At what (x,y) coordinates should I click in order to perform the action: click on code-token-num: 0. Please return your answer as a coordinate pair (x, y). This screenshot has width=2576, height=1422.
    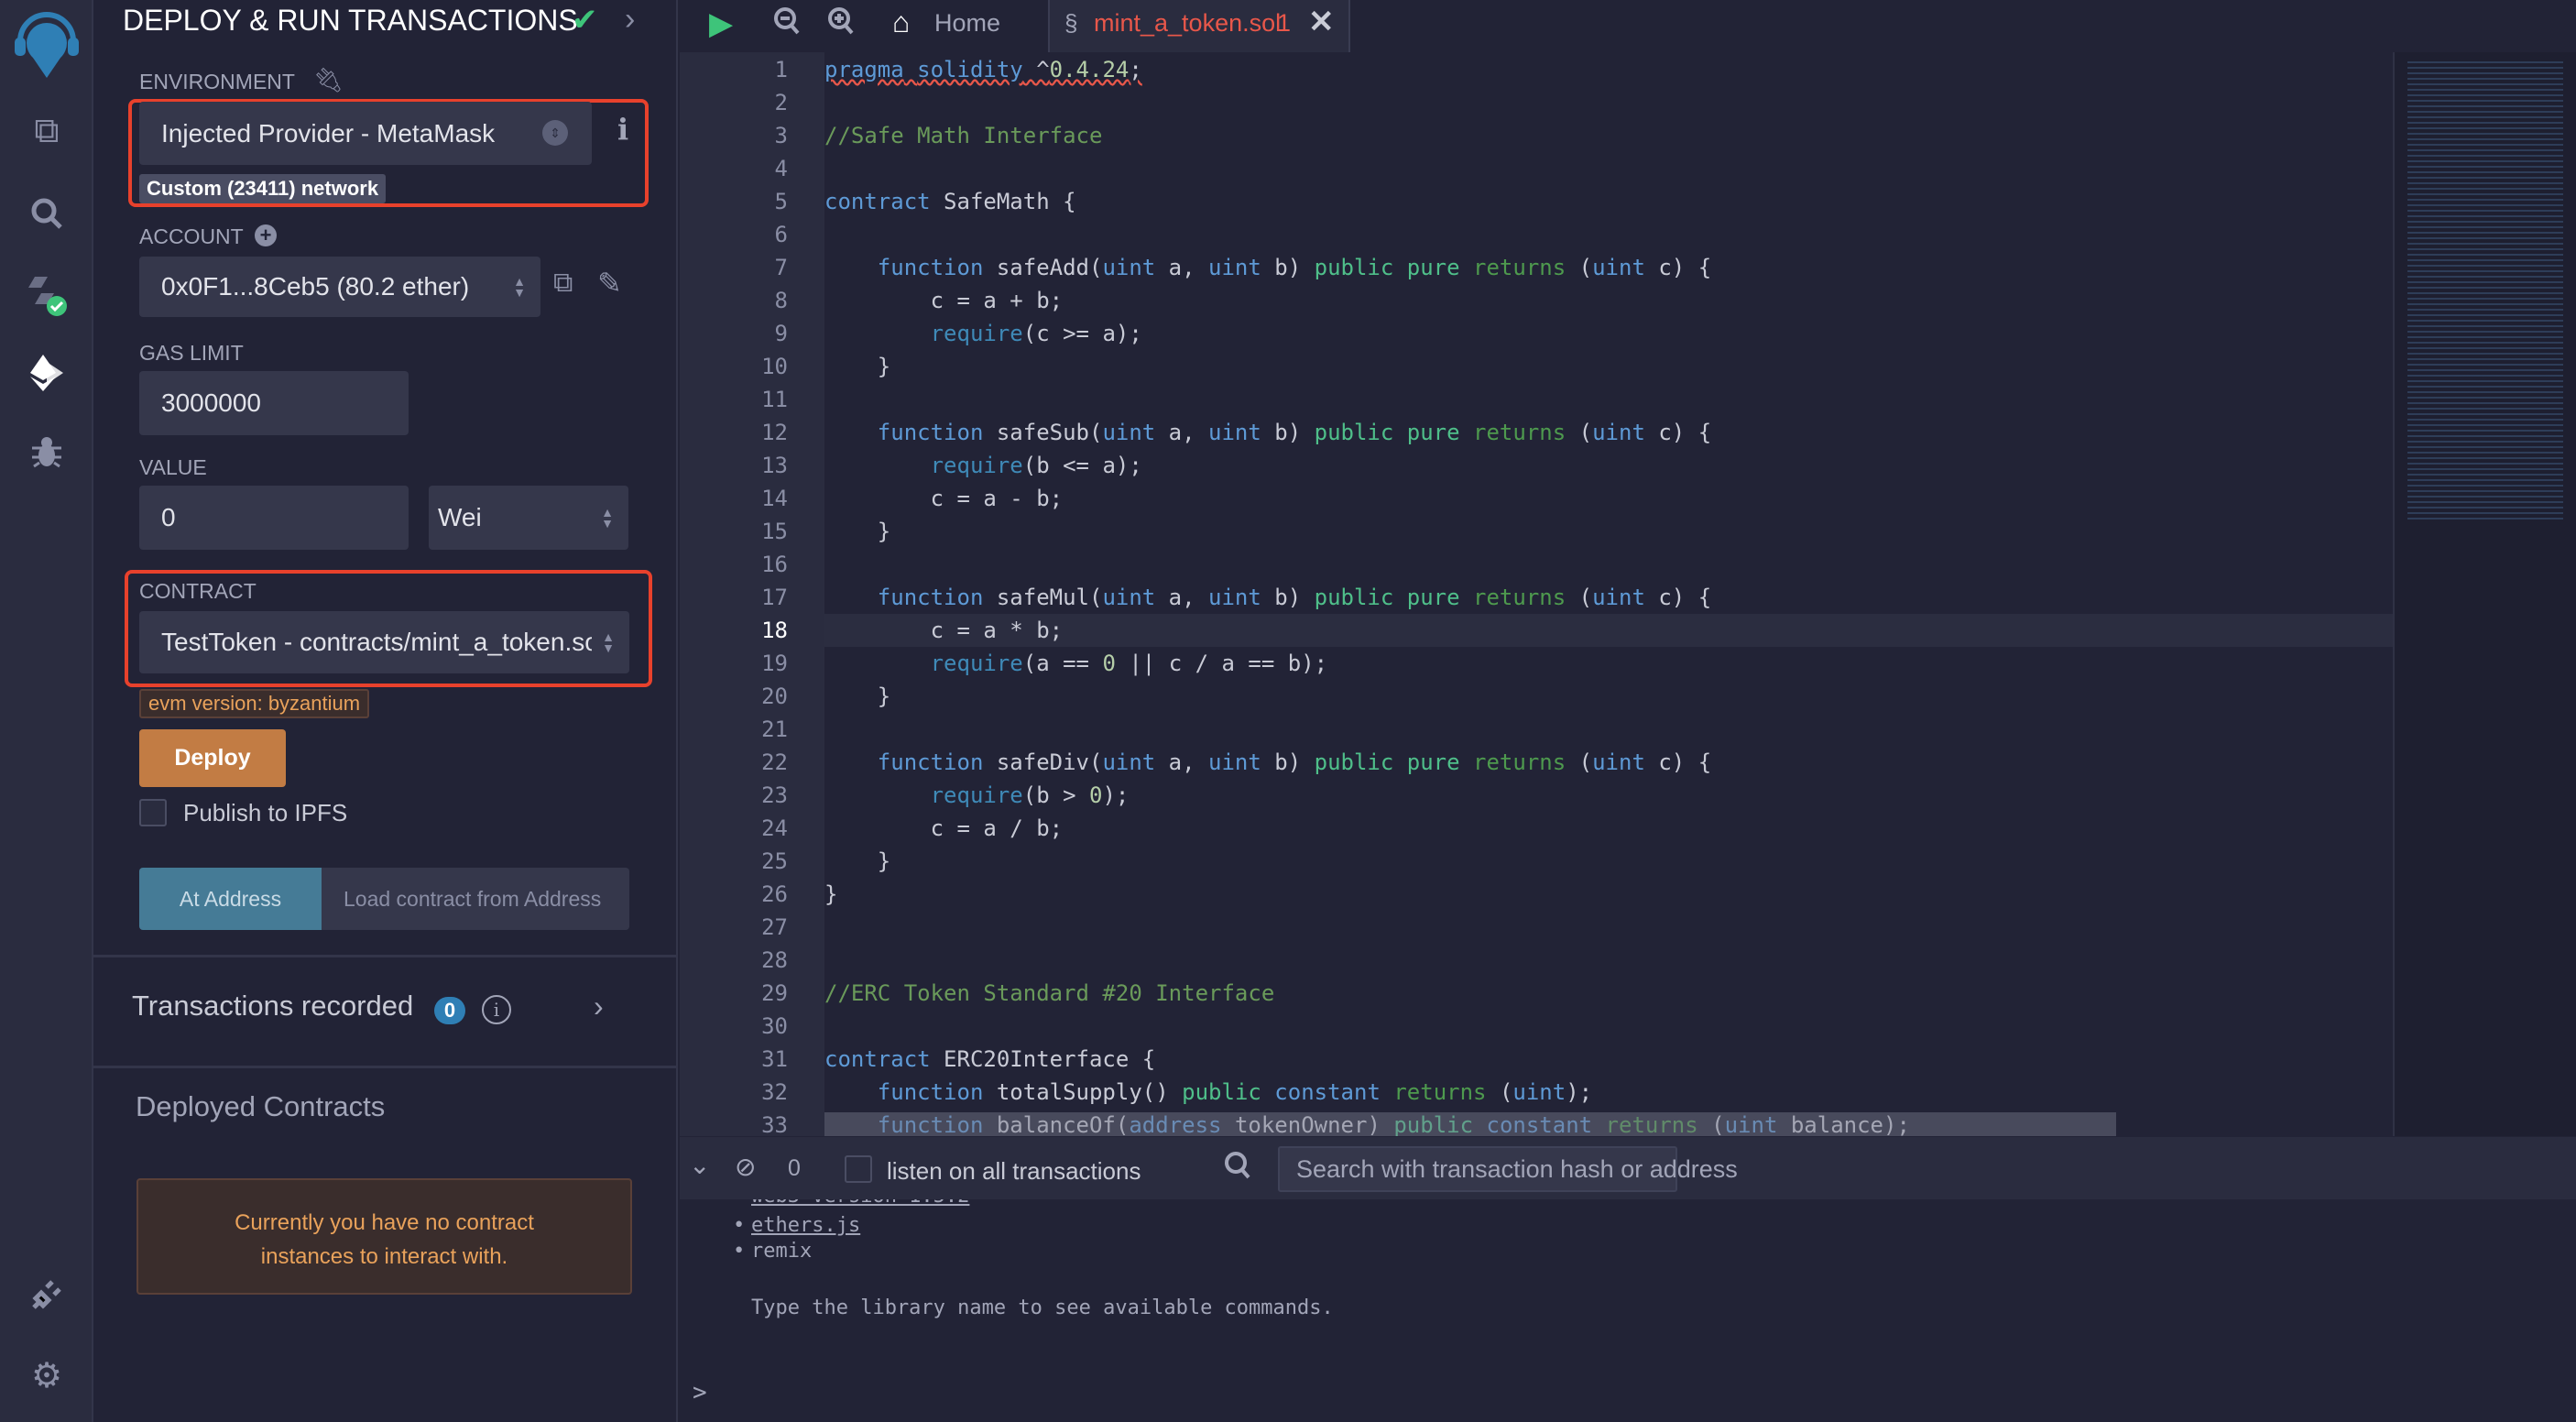
    Looking at the image, I should click on (1109, 663).